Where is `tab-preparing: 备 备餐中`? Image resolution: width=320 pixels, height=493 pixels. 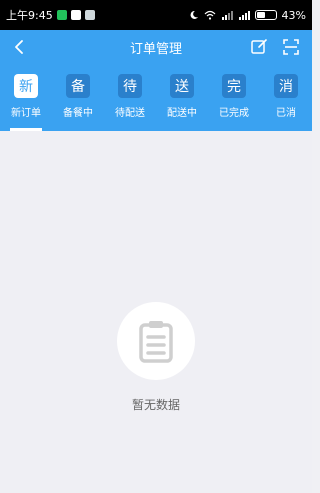 tab-preparing: 备 备餐中 is located at coordinates (78, 97).